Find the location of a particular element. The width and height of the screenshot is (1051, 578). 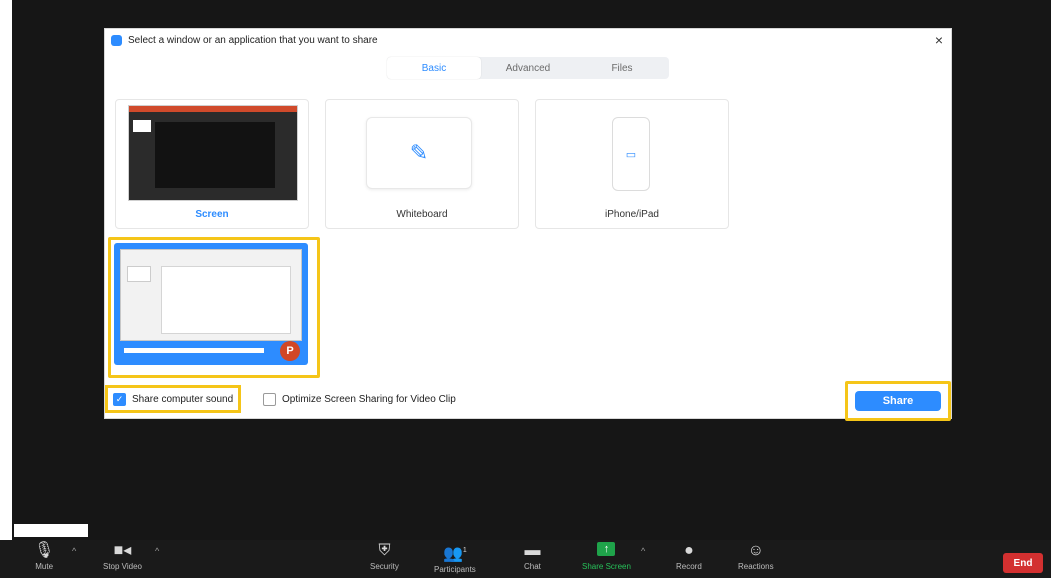

toolbar-label: Chat is located at coordinates (532, 566).